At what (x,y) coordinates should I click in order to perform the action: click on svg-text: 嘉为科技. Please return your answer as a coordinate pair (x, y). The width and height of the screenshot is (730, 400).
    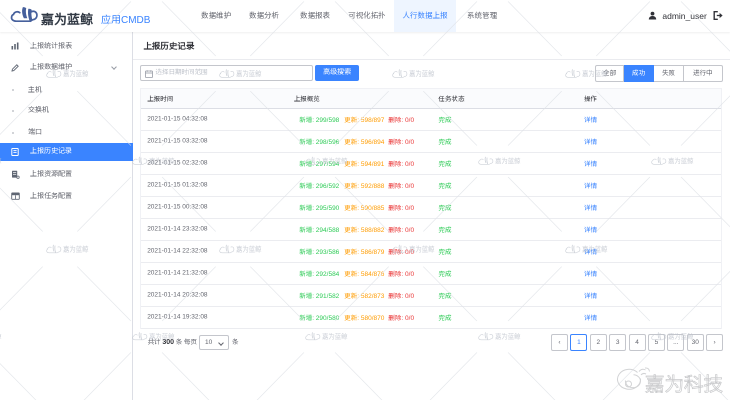
    Looking at the image, I should click on (684, 382).